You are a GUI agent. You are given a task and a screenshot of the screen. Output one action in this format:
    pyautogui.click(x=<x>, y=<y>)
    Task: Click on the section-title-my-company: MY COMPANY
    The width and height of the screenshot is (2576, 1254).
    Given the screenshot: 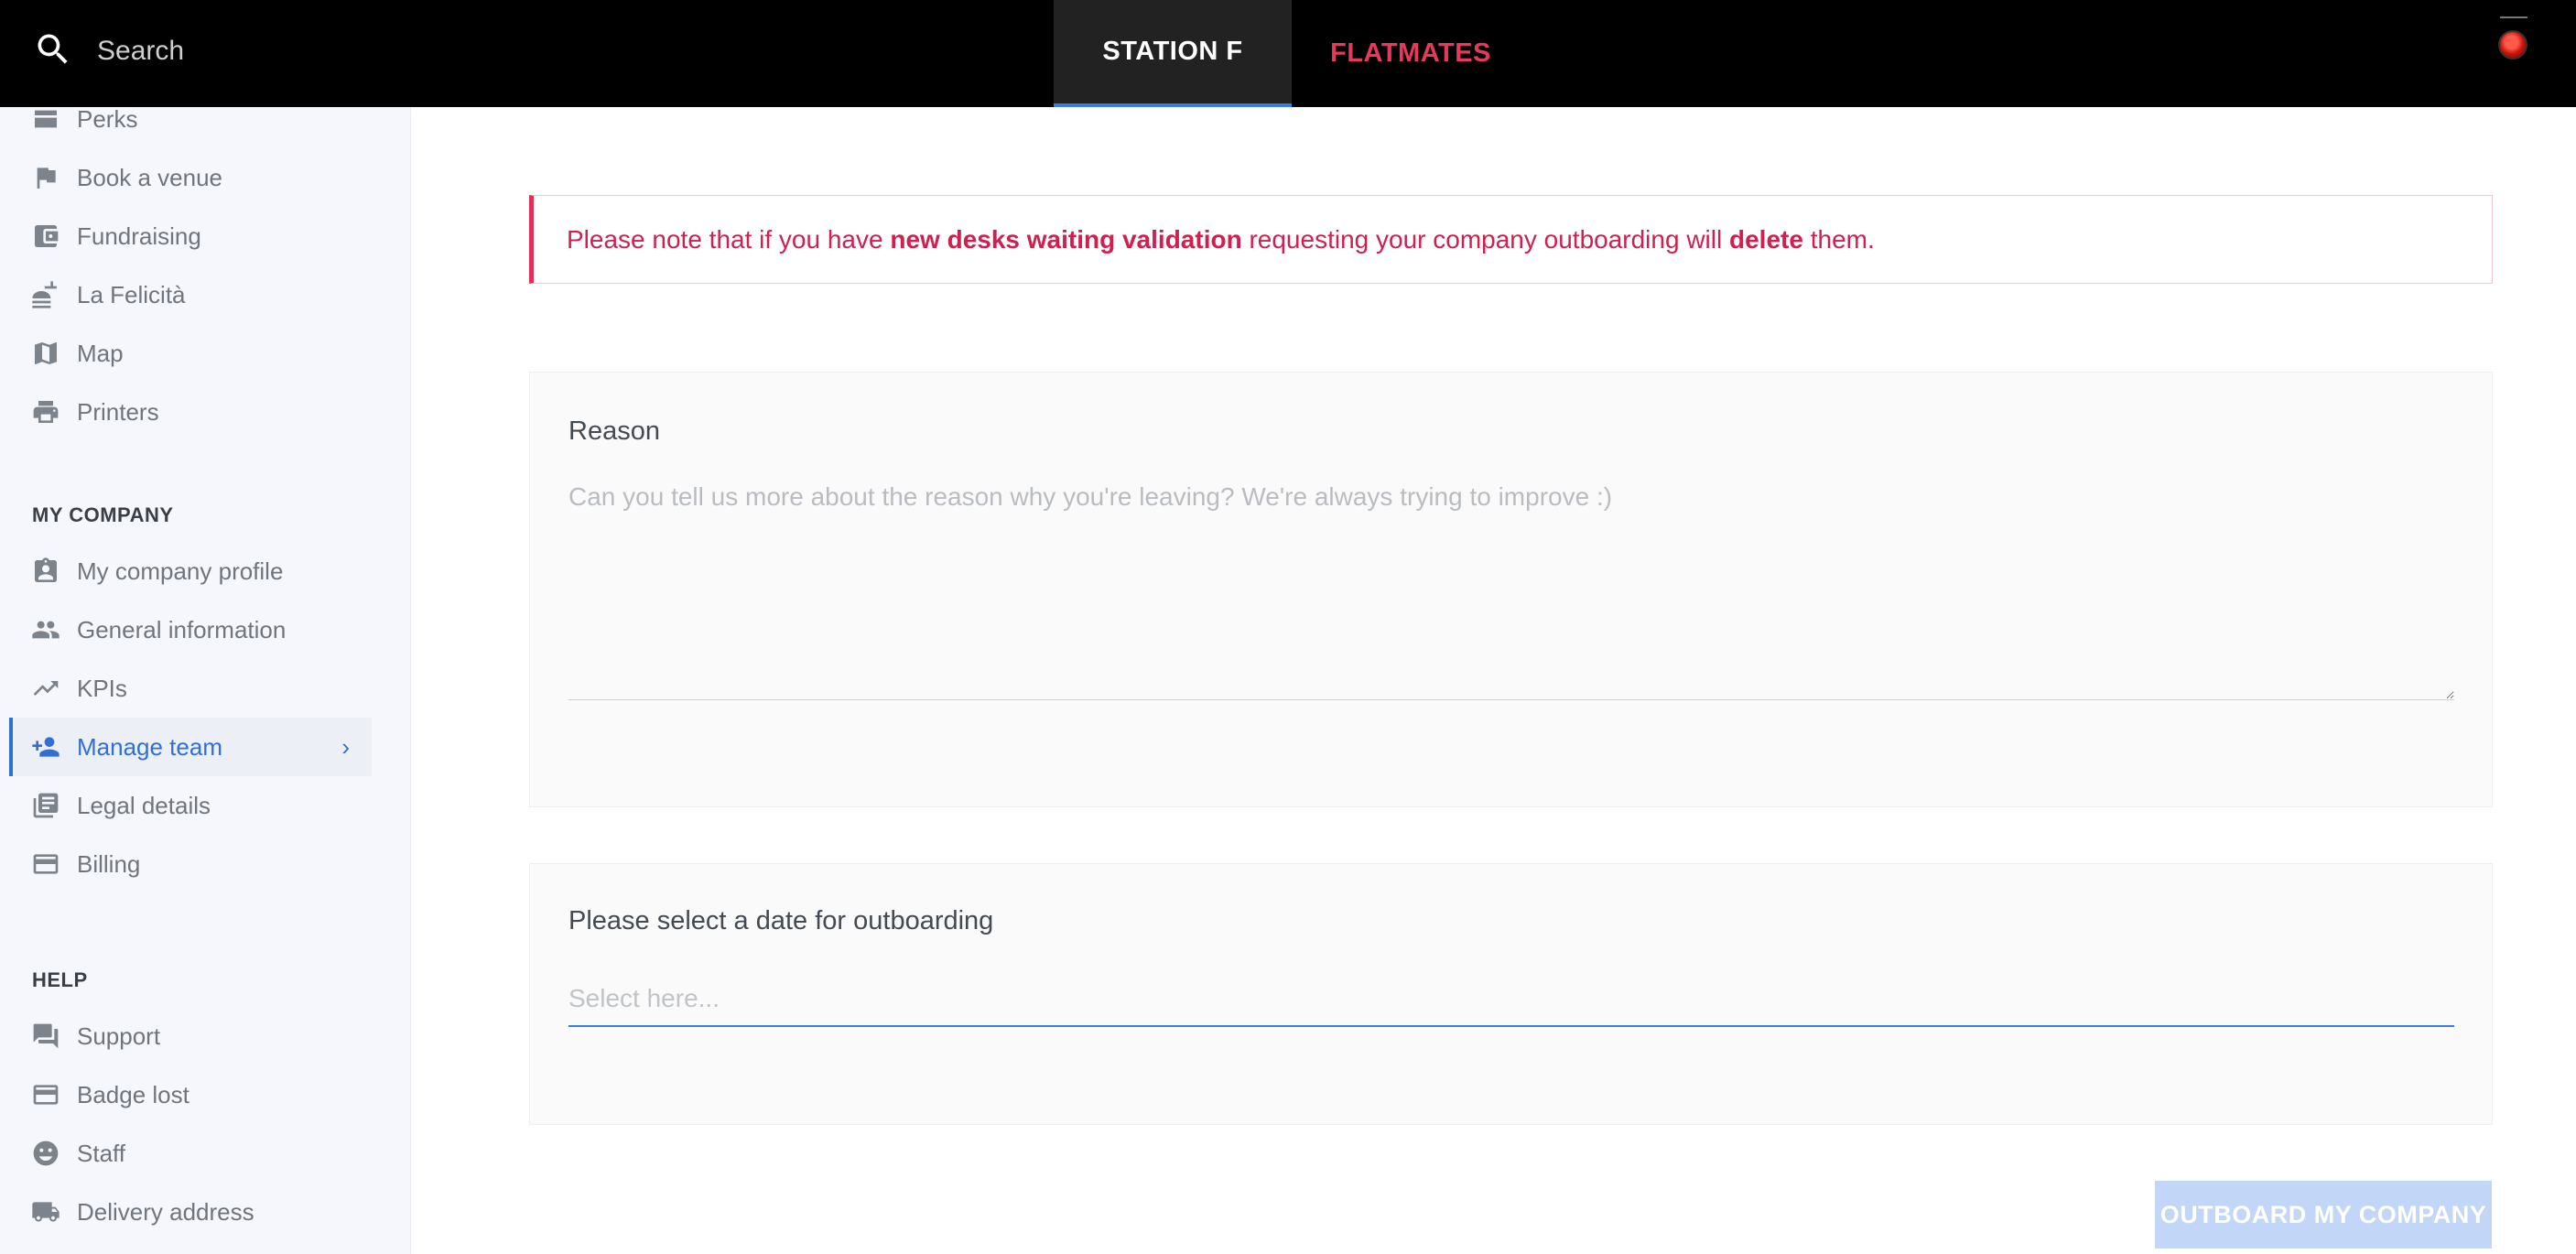 What is the action you would take?
    pyautogui.click(x=103, y=514)
    